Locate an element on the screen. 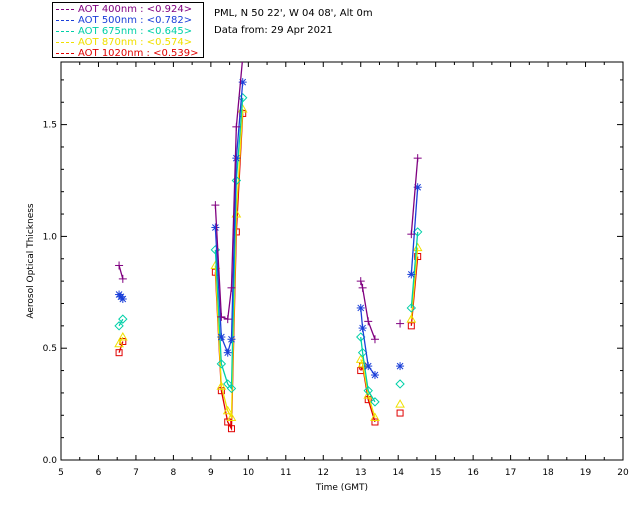 This screenshot has height=512, width=640. y-axis-label: Aerosol Optical Thickness is located at coordinates (31, 261).